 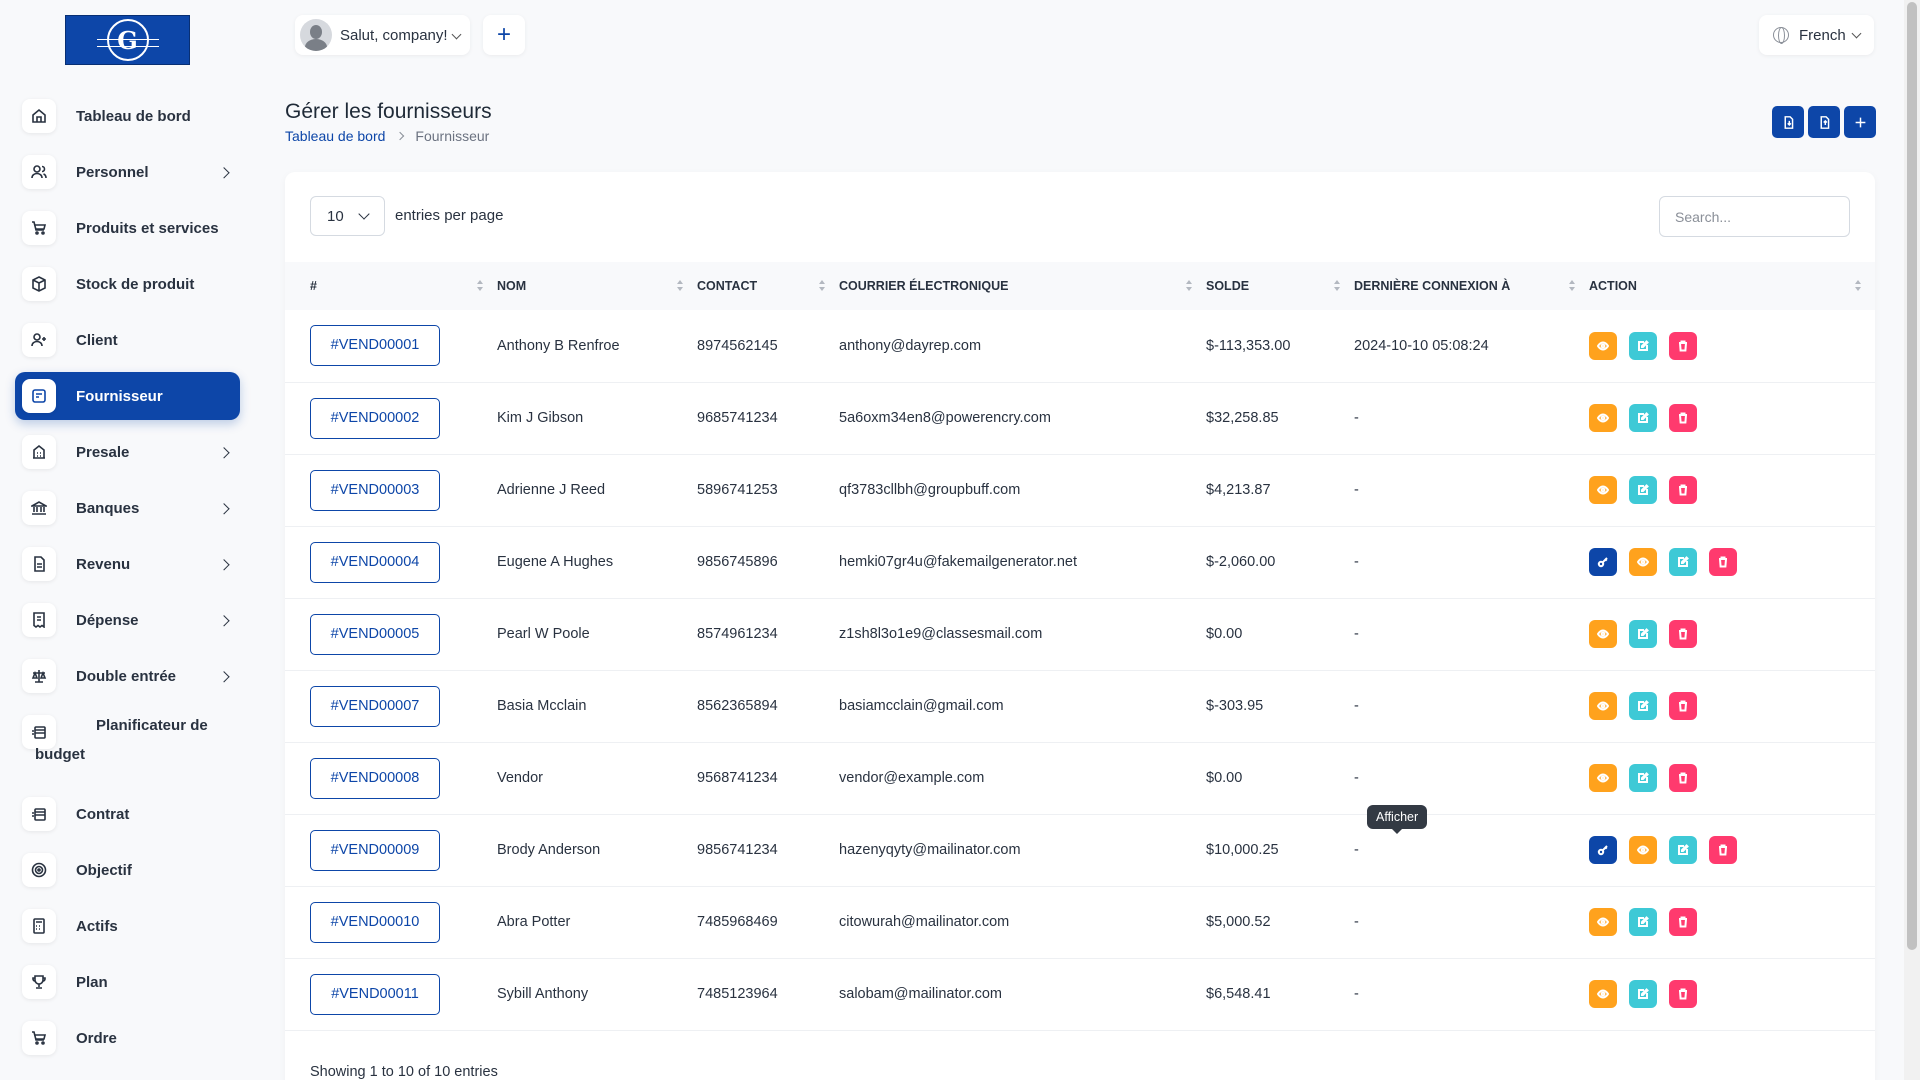 What do you see at coordinates (375, 922) in the screenshot?
I see `vendor-id-button: #VEND00010` at bounding box center [375, 922].